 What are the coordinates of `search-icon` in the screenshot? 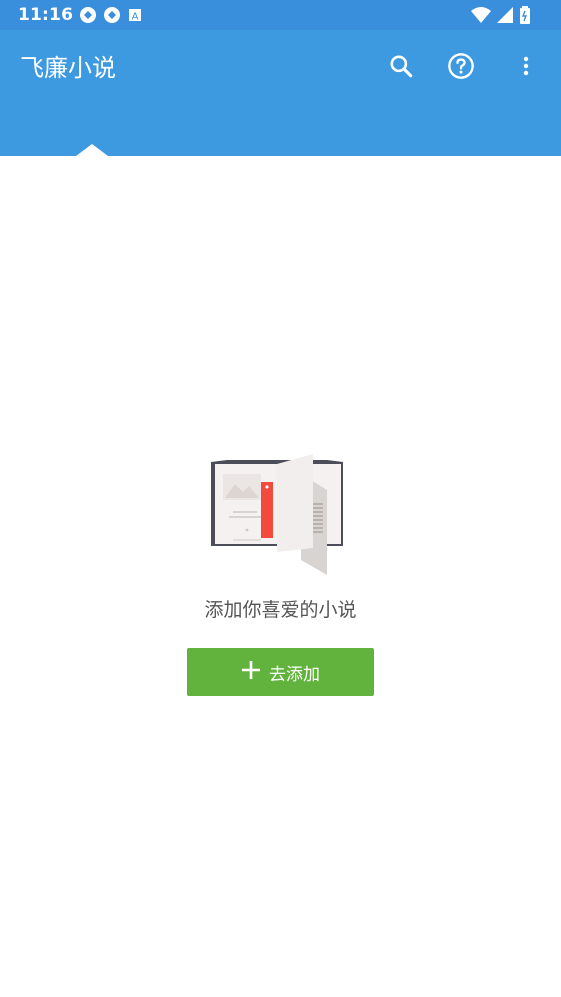 It's located at (401, 66).